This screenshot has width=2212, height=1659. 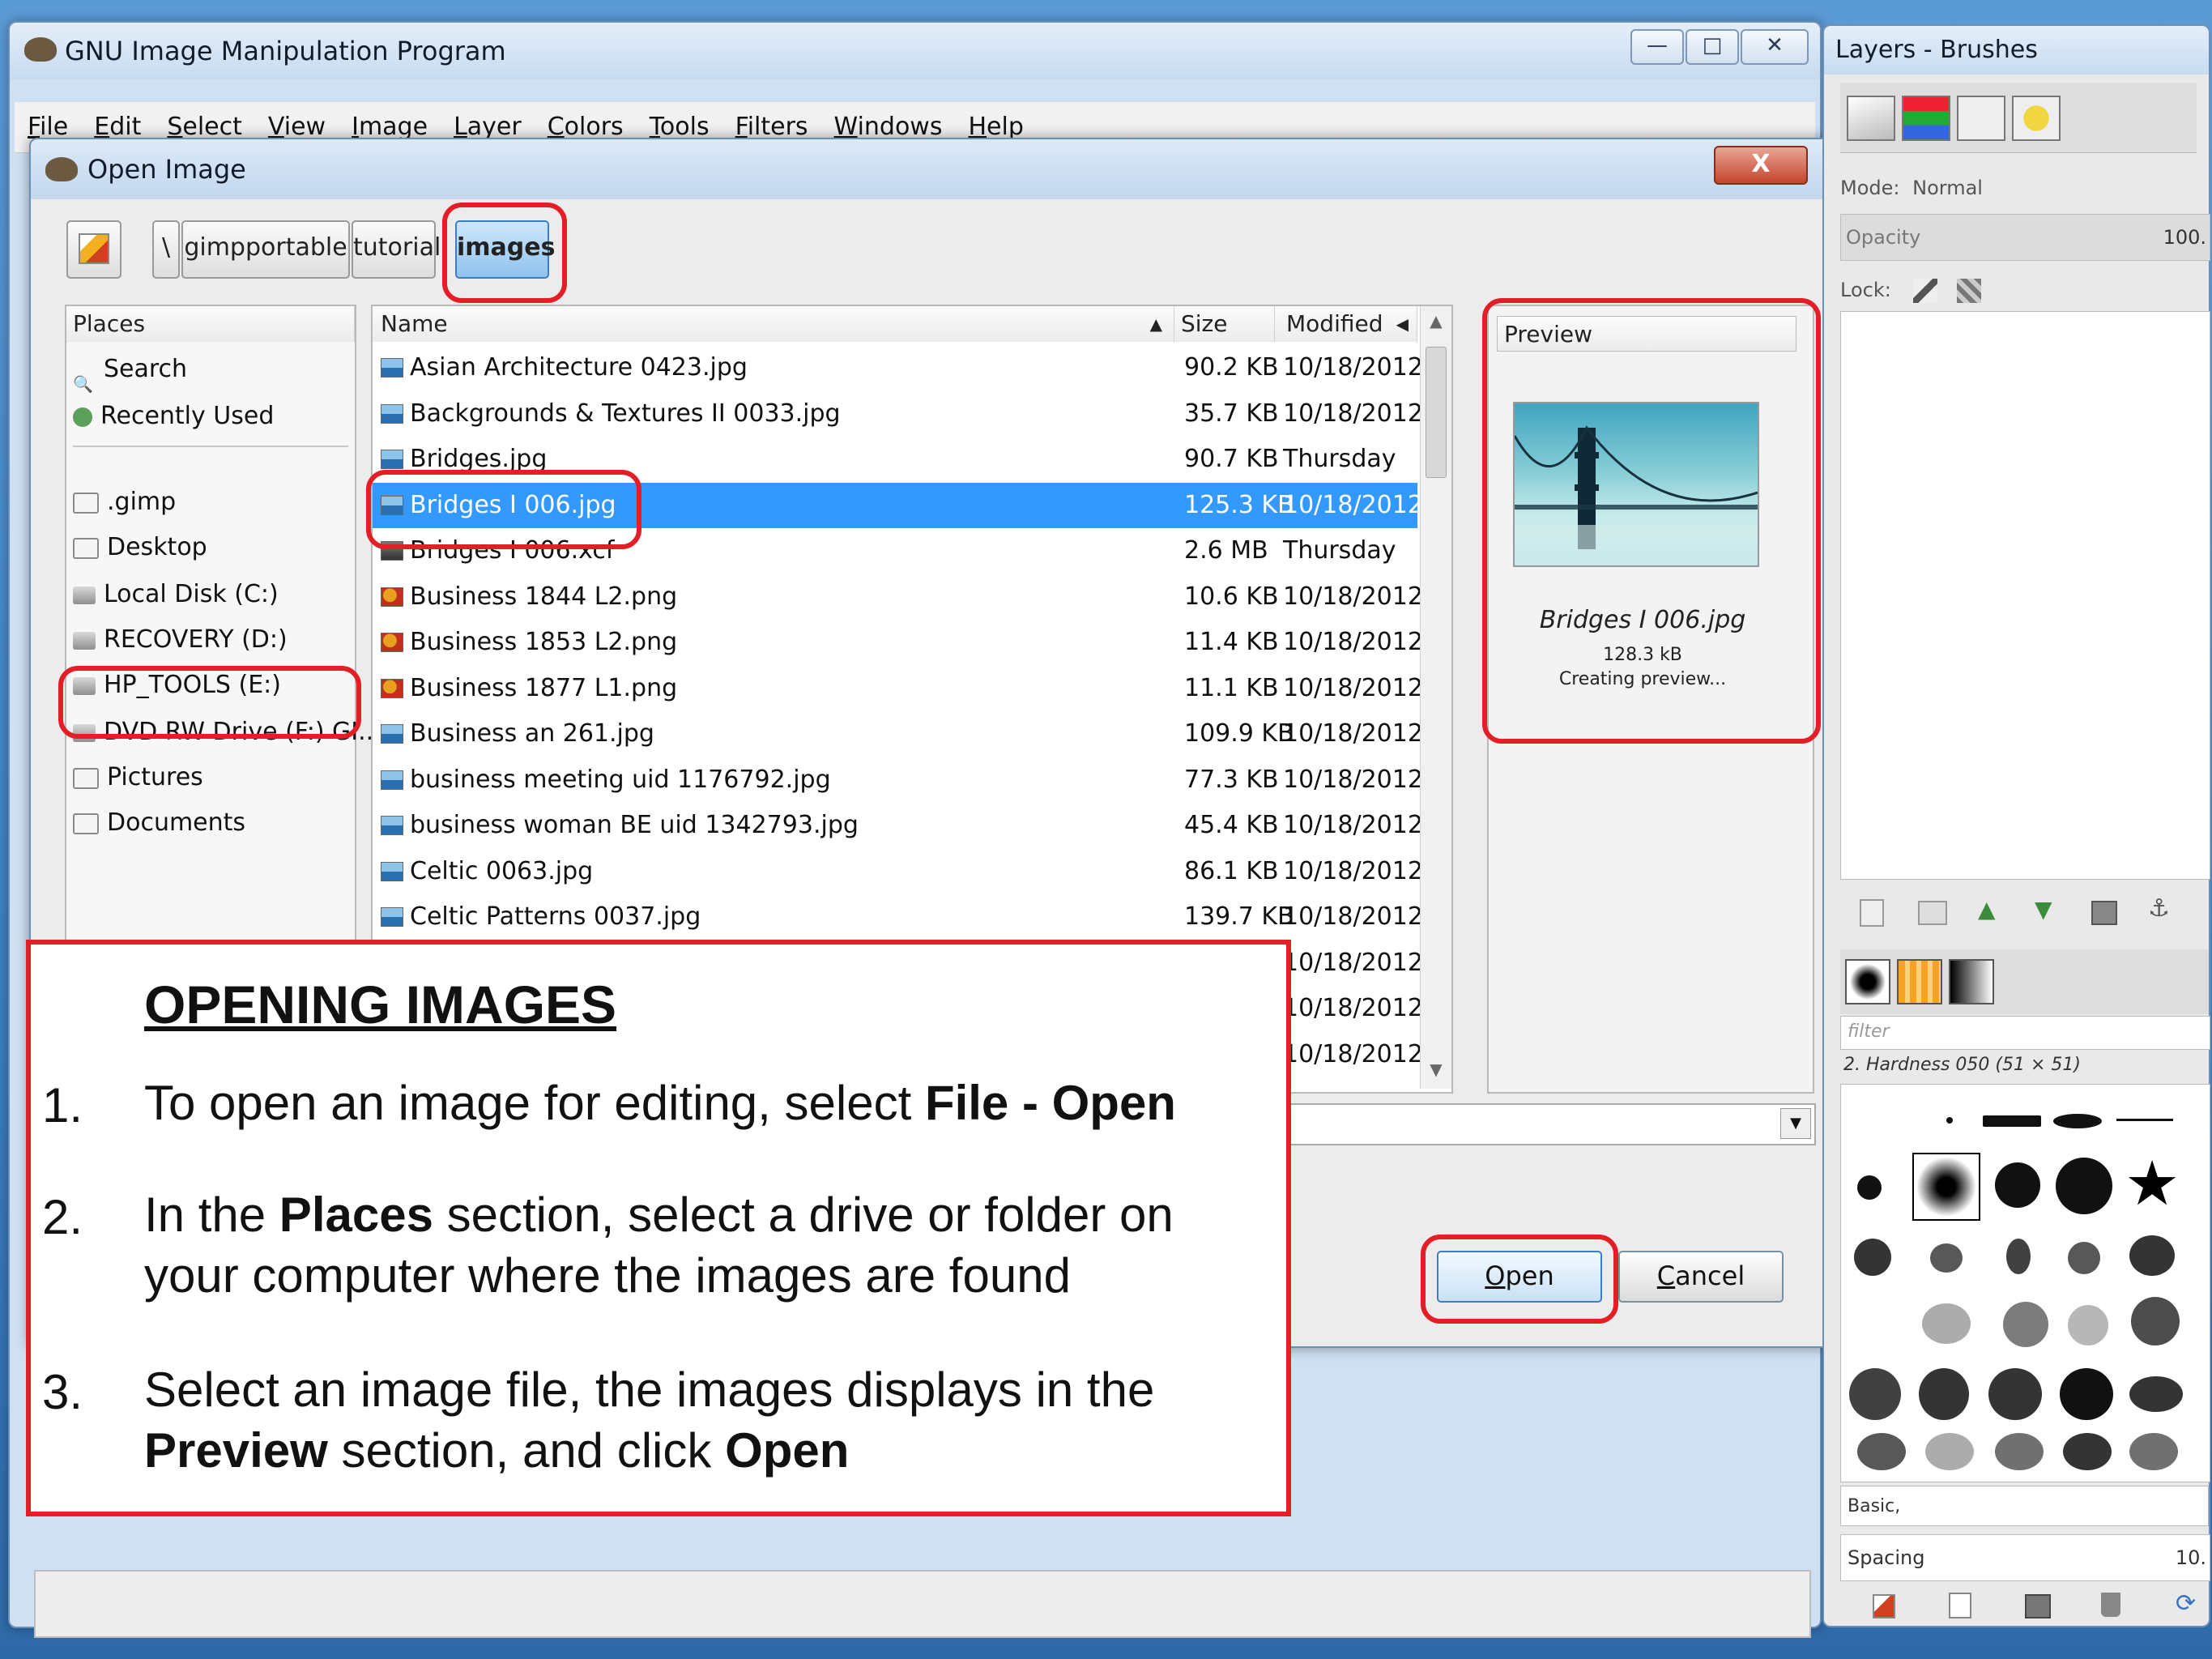 I want to click on file-row: Business 1877 L1.png 11.1 KB 10/18/2012, so click(x=898, y=688).